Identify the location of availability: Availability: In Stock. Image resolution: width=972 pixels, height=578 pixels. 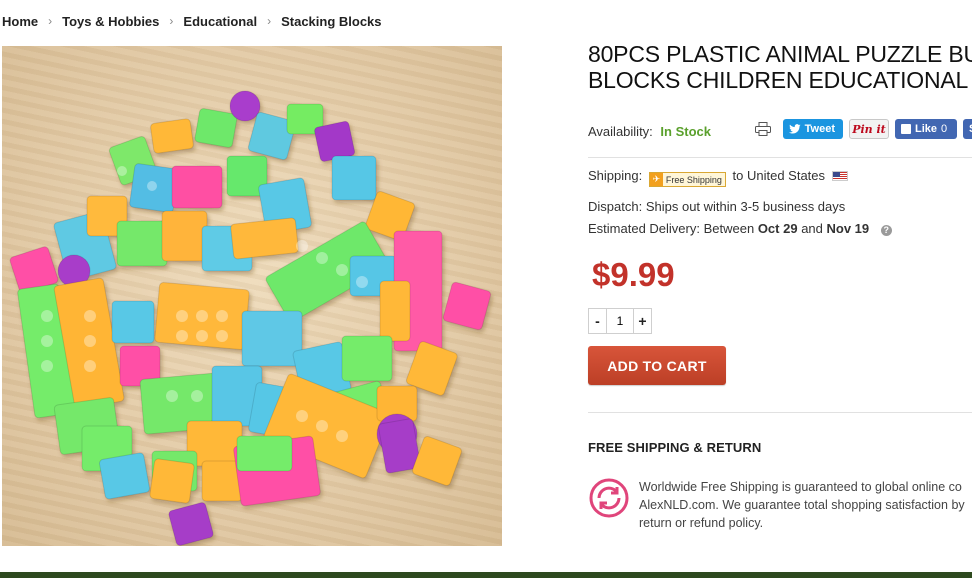
(649, 131).